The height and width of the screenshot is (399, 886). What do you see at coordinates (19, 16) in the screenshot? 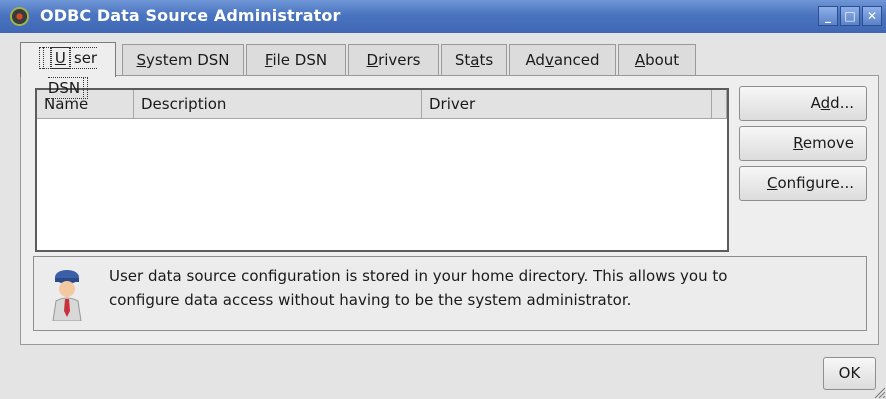
I see `odbc-app-icon` at bounding box center [19, 16].